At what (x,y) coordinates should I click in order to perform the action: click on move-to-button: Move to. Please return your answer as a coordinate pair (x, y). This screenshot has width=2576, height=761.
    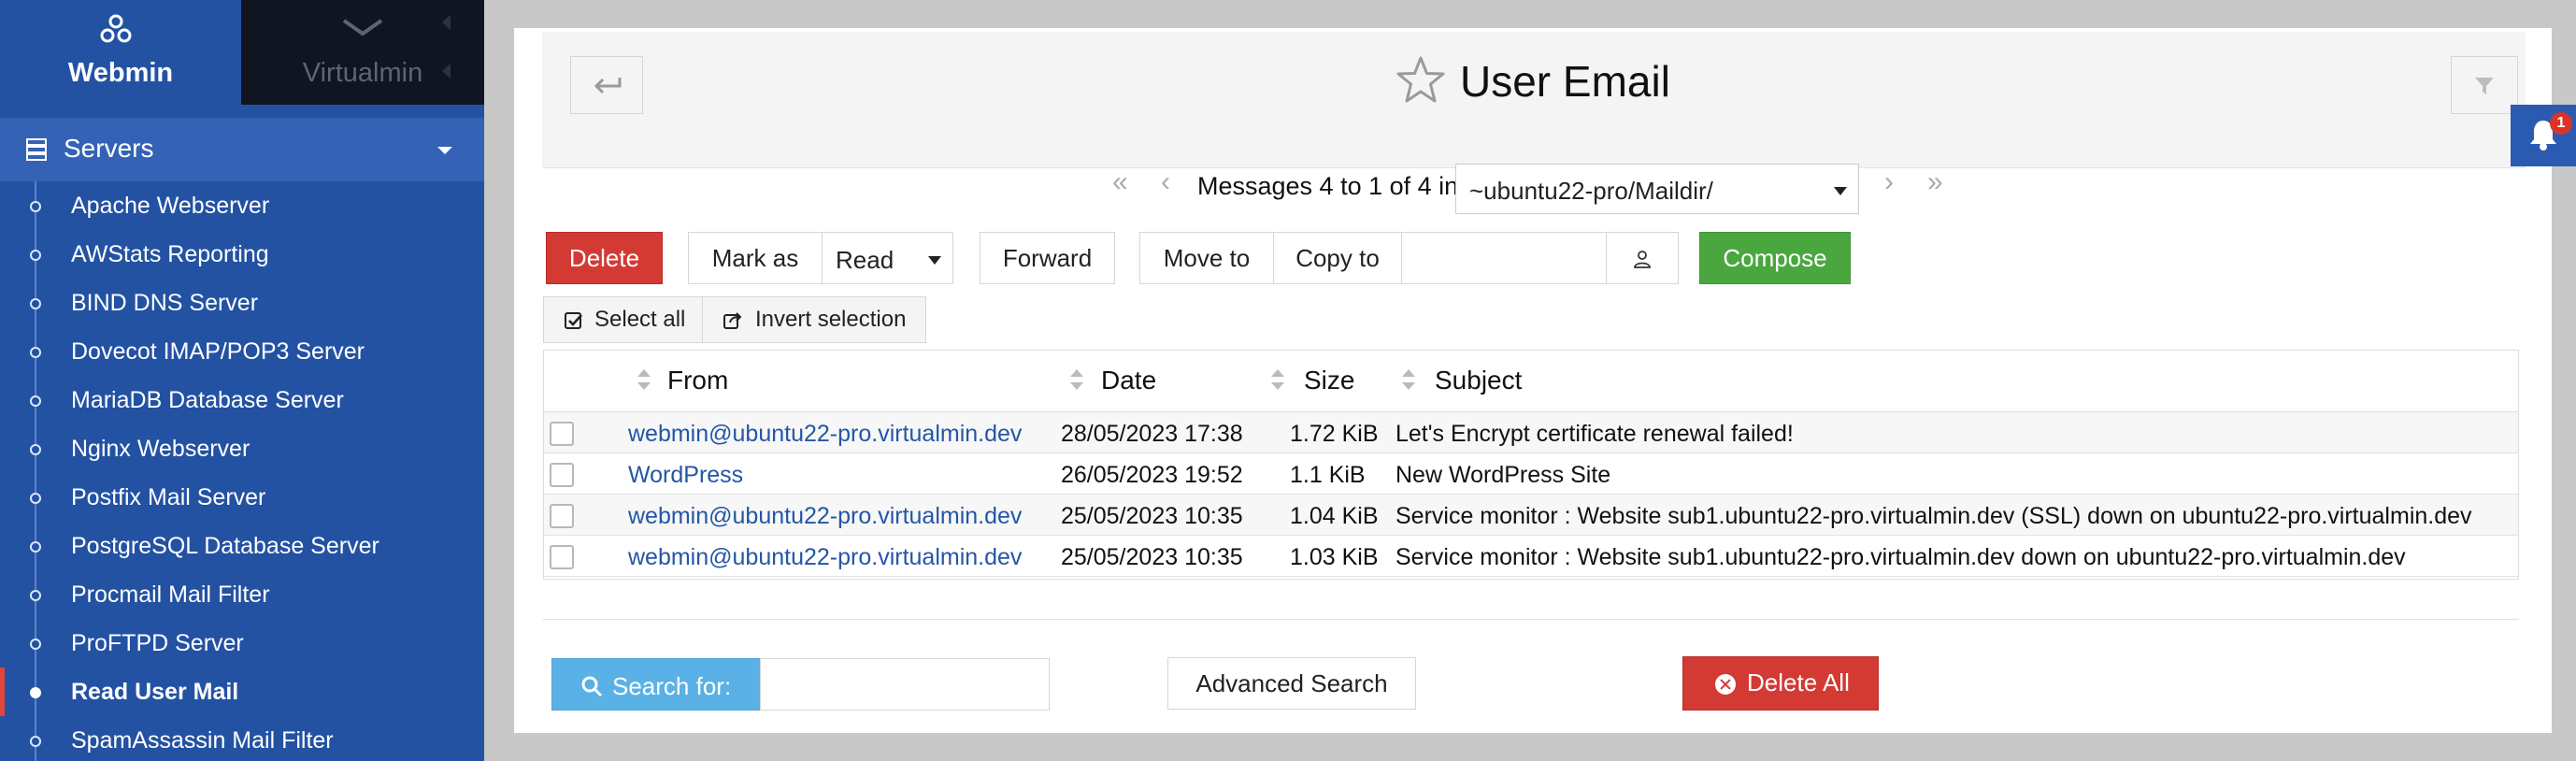
    Looking at the image, I should click on (1206, 258).